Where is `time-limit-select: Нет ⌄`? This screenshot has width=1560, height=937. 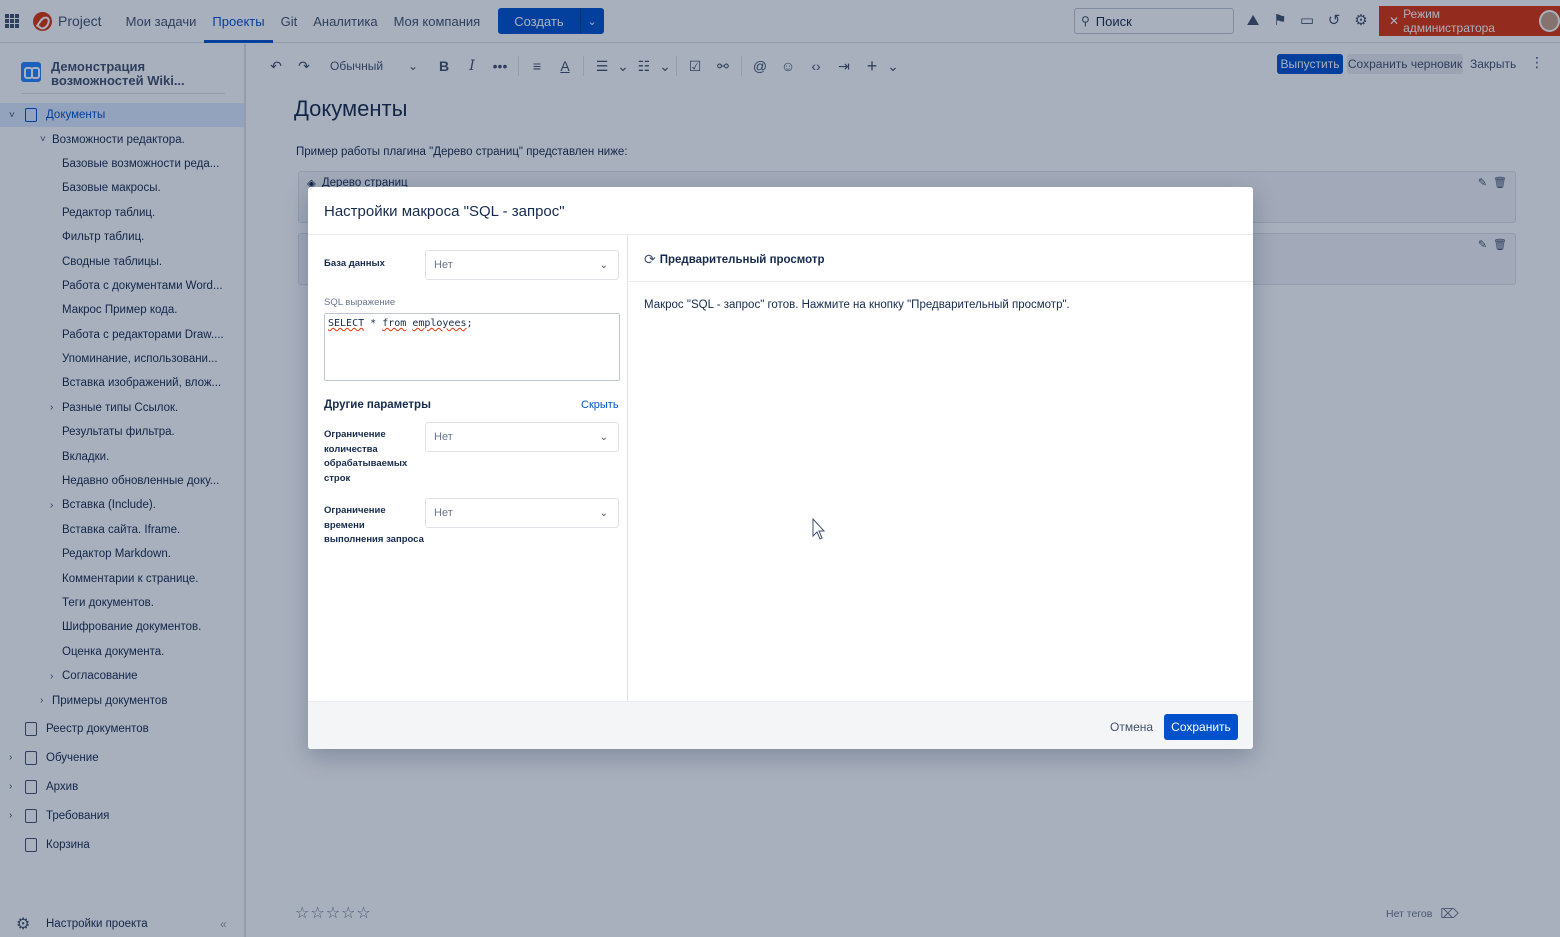 time-limit-select: Нет ⌄ is located at coordinates (522, 513).